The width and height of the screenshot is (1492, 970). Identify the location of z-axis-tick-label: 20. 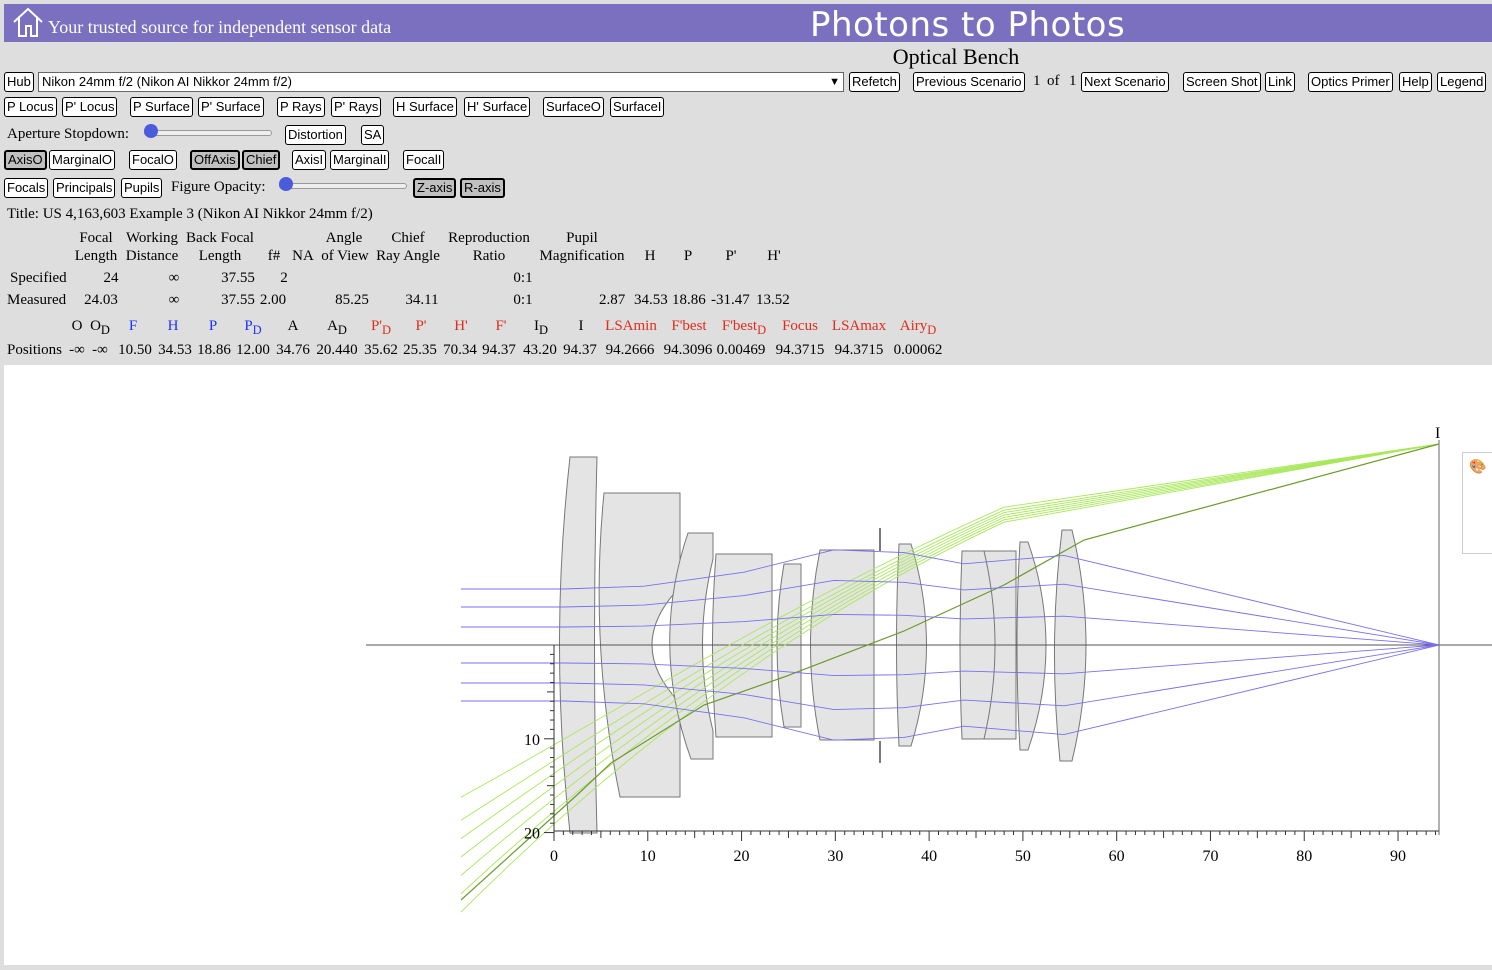
(742, 856).